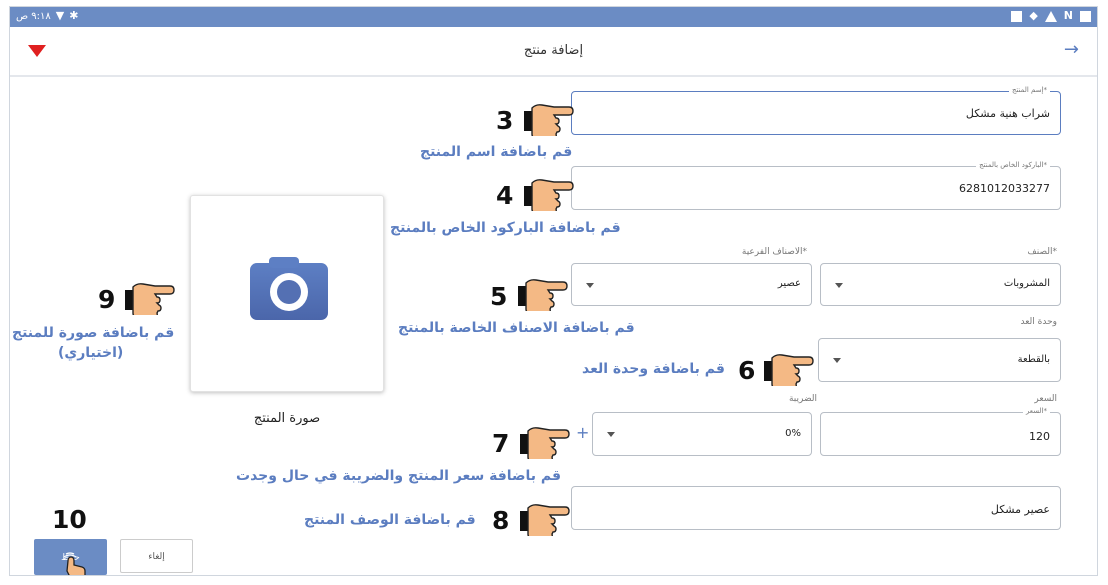 Image resolution: width=1108 pixels, height=585 pixels. I want to click on barcode-value: 6281012033277, so click(1004, 188).